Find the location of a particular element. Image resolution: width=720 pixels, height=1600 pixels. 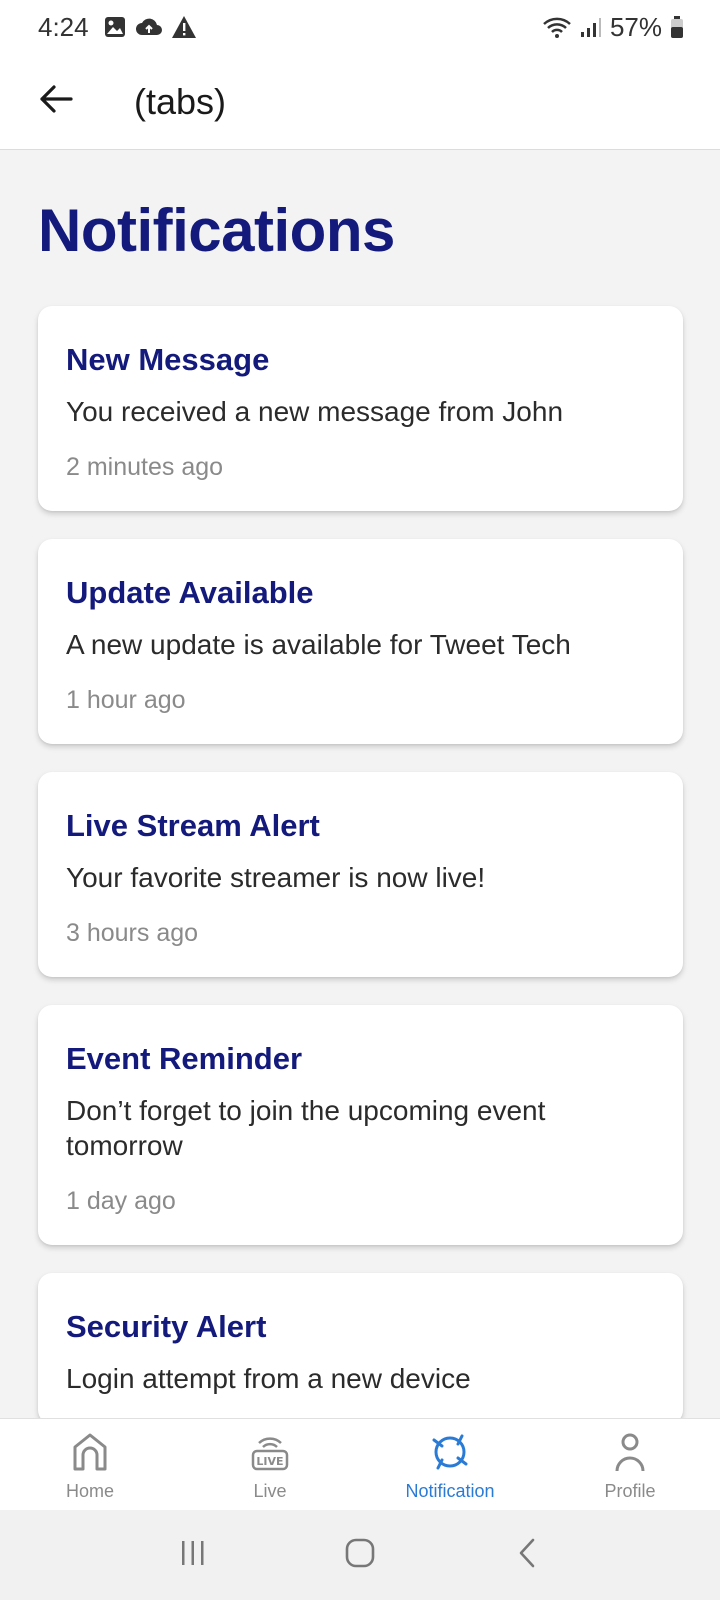

cloud-icon is located at coordinates (149, 27).